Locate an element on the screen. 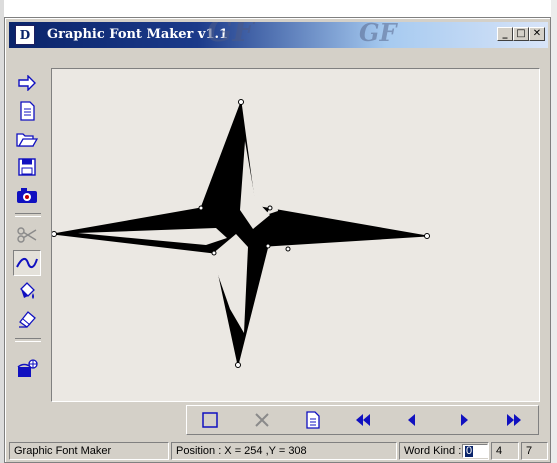 This screenshot has width=557, height=463. delete-button is located at coordinates (262, 420).